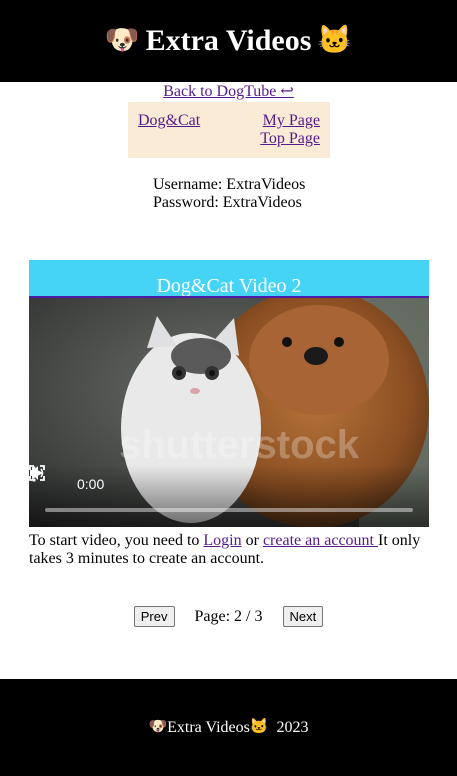 This screenshot has width=457, height=776. Describe the element at coordinates (227, 202) in the screenshot. I see `password-text: Password: ExtraVideos` at that location.